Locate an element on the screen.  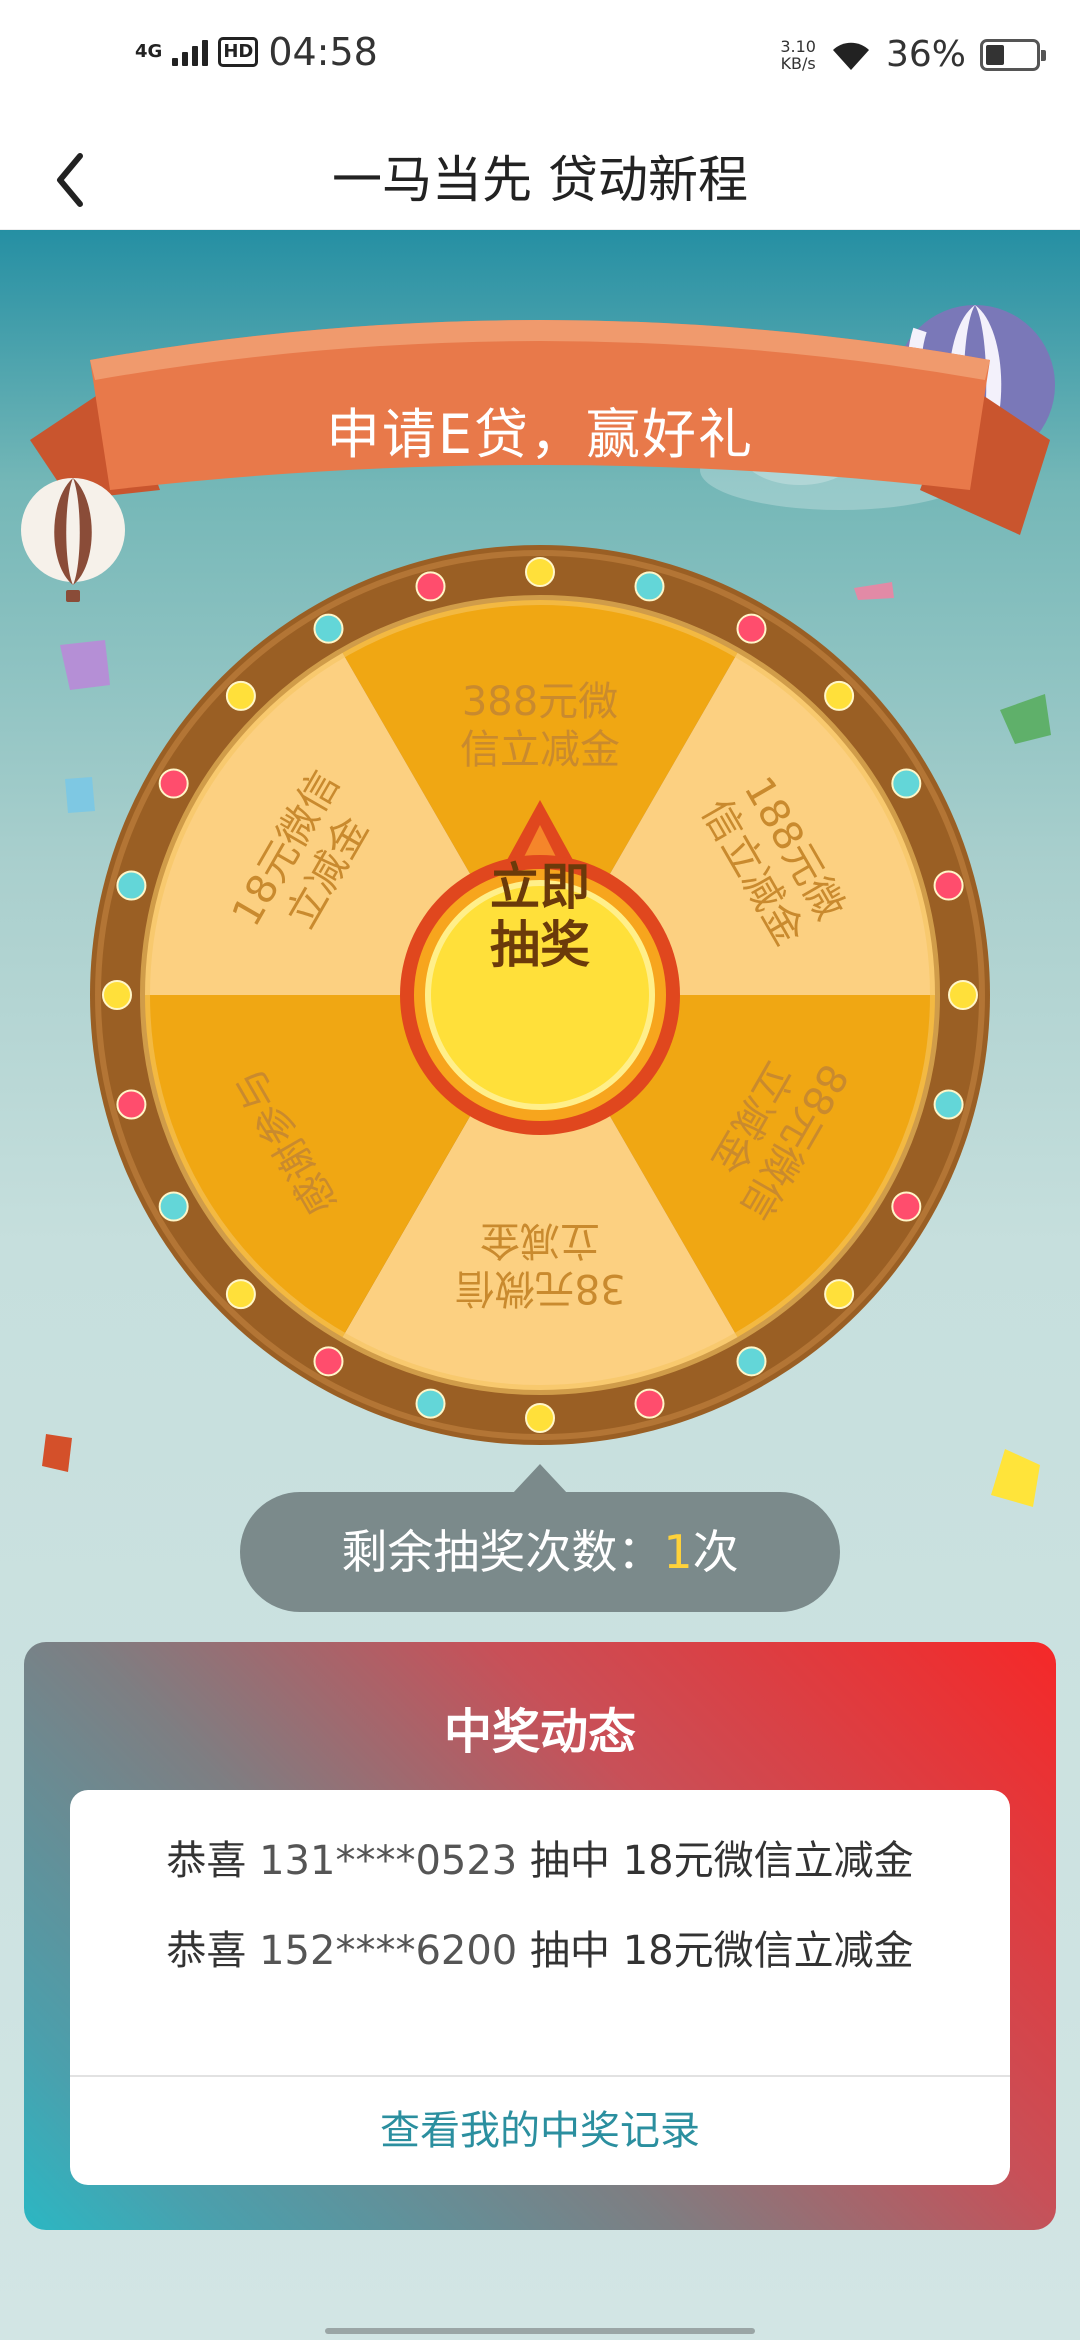
winner-phone: 152****6200 is located at coordinates (388, 1951).